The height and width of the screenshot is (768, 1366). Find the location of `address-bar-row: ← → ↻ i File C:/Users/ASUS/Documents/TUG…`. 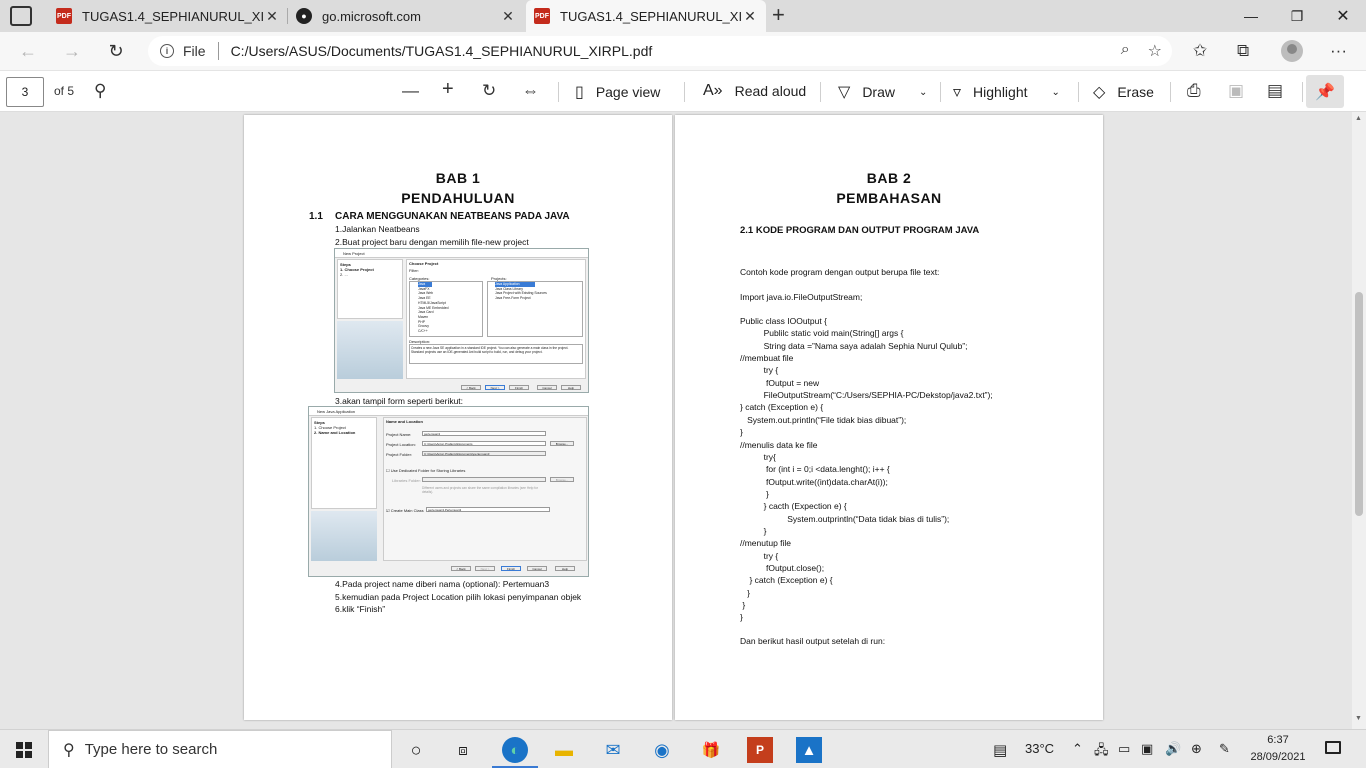

address-bar-row: ← → ↻ i File C:/Users/ASUS/Documents/TUG… is located at coordinates (683, 51).